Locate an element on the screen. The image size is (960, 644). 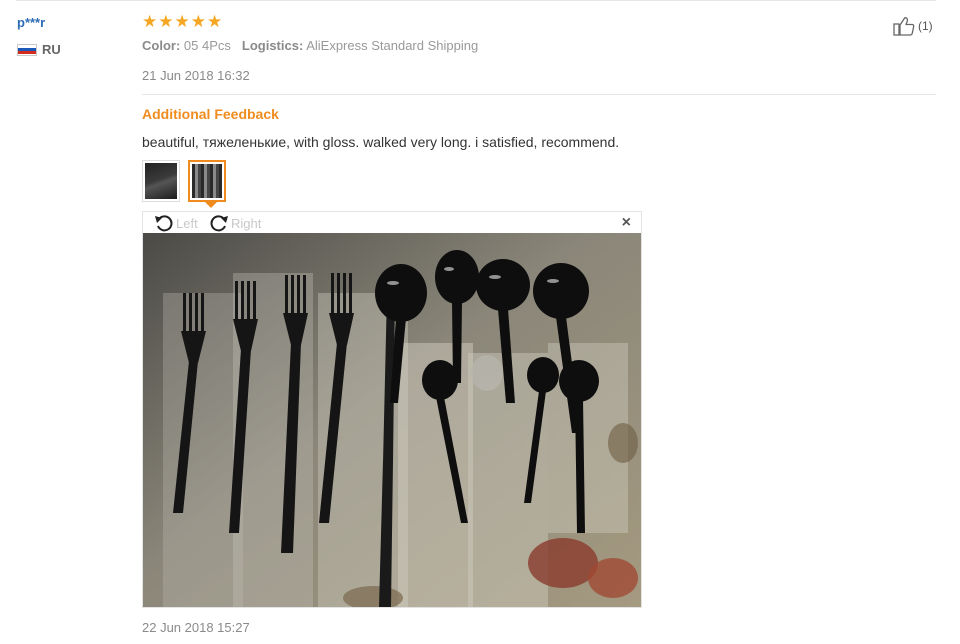
rotate-right-button: Right is located at coordinates (235, 223).